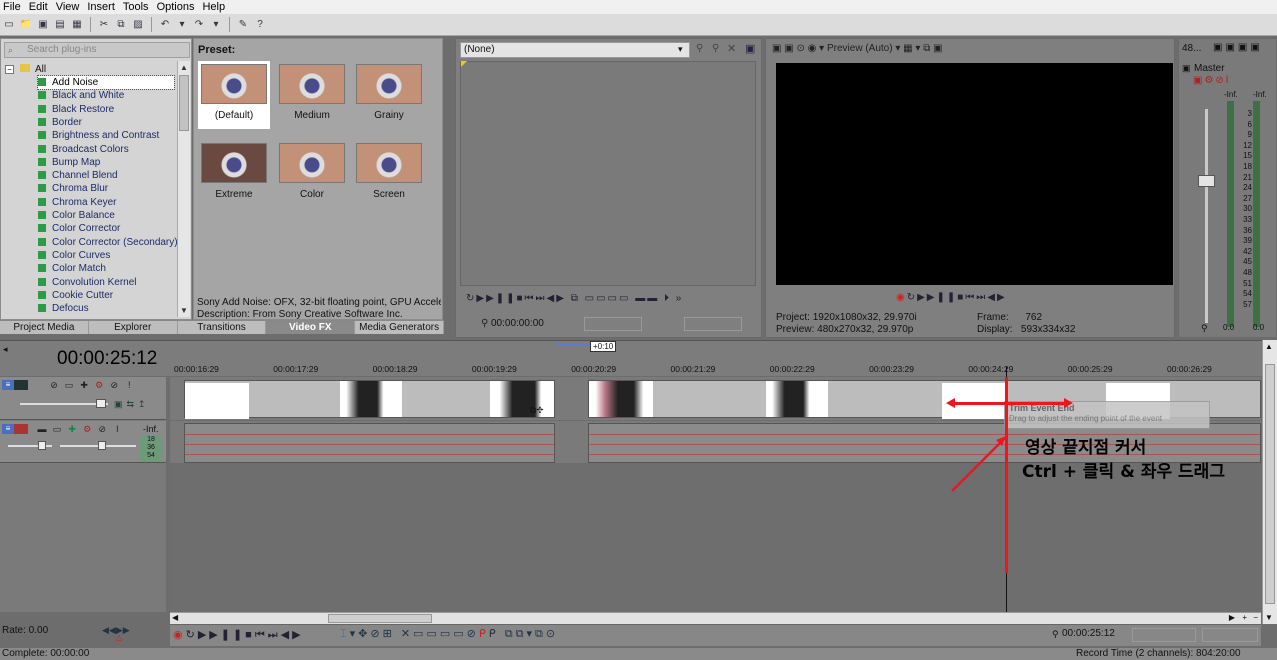 Image resolution: width=1277 pixels, height=660 pixels. What do you see at coordinates (575, 50) in the screenshot?
I see `trimmer-source-select: (None)` at bounding box center [575, 50].